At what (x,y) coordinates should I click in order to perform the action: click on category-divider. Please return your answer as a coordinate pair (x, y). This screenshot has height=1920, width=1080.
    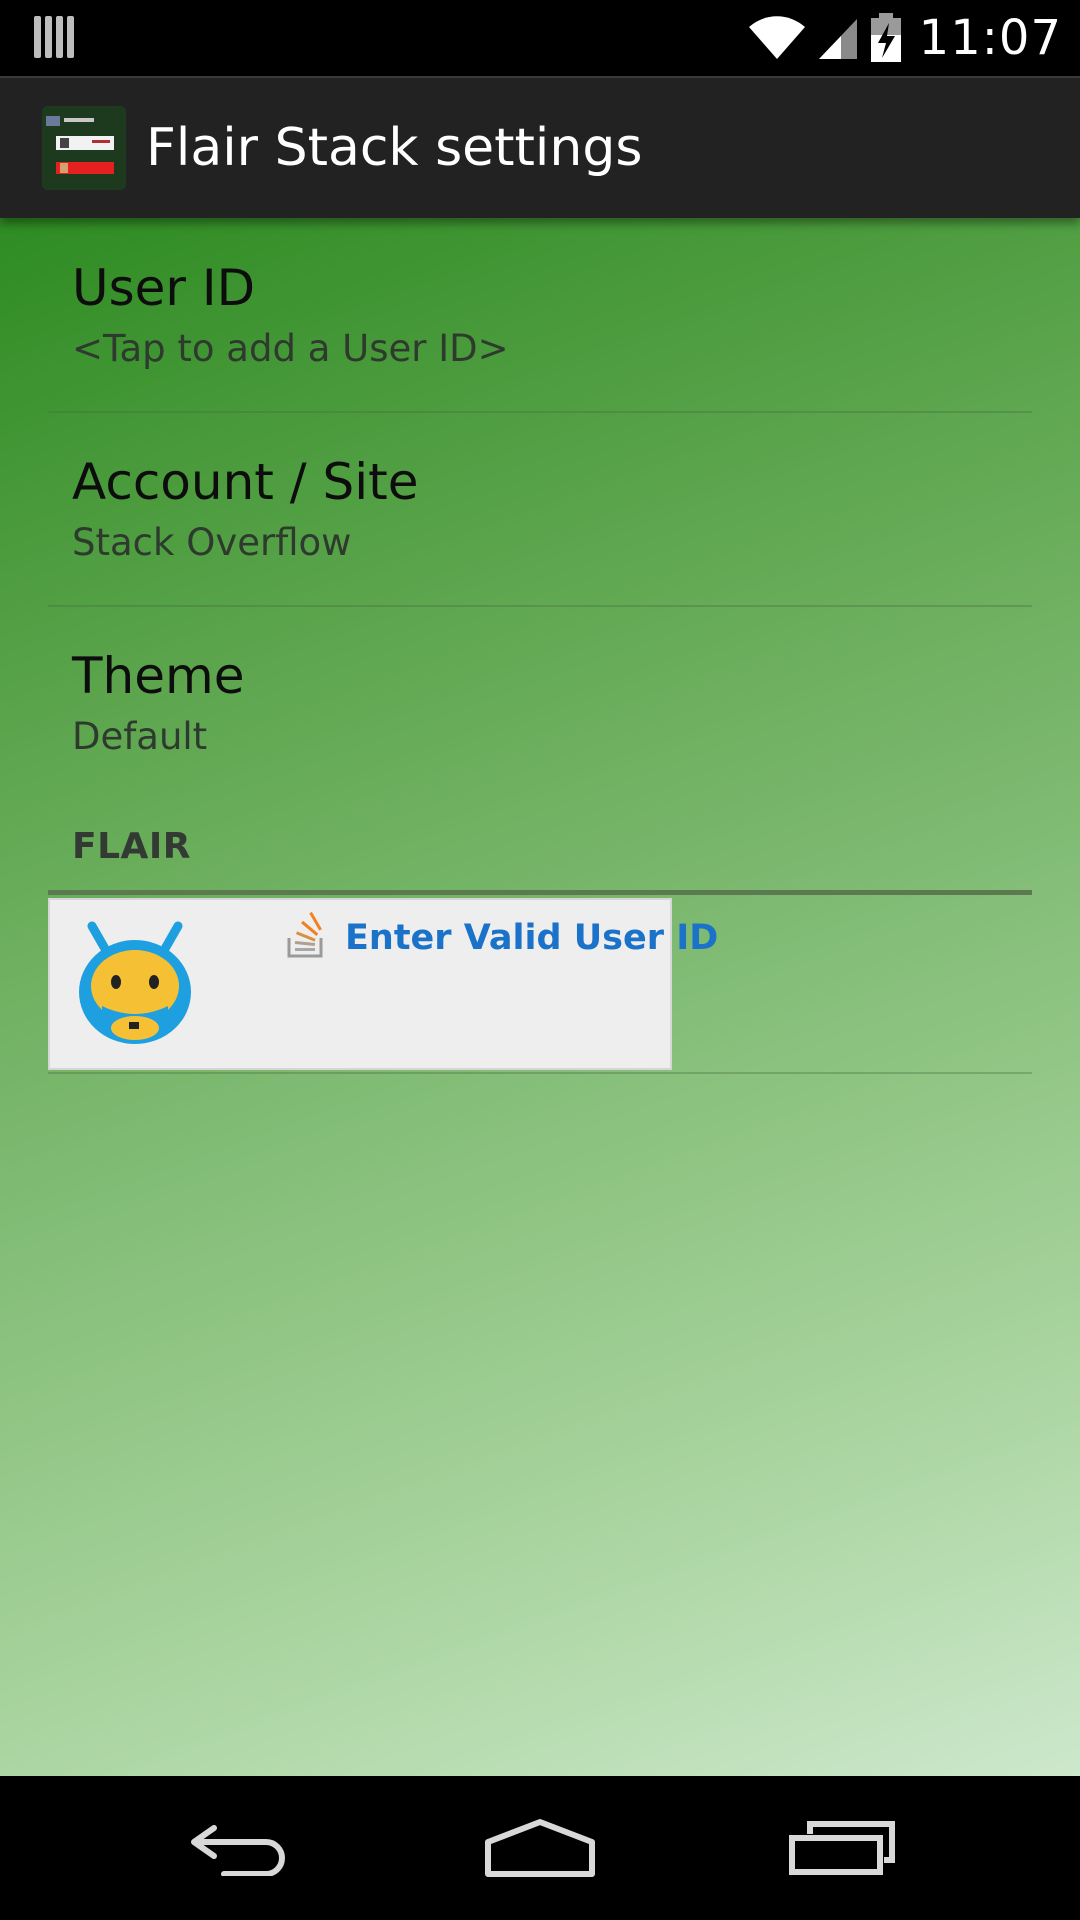
    Looking at the image, I should click on (540, 892).